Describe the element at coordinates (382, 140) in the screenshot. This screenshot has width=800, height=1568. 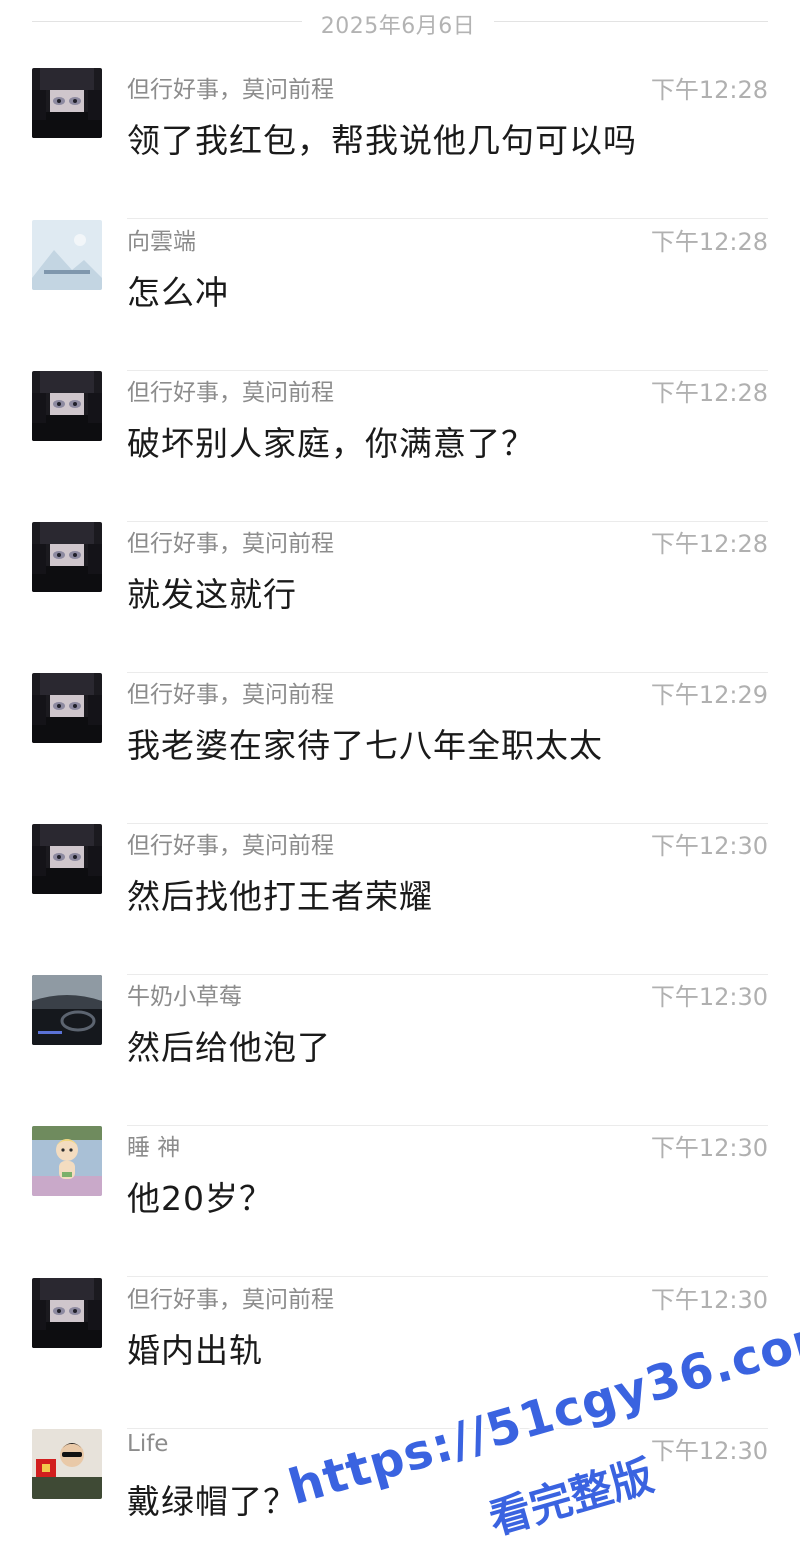
I see `message-text: 领了我红包，帮我说他几句可以吗` at that location.